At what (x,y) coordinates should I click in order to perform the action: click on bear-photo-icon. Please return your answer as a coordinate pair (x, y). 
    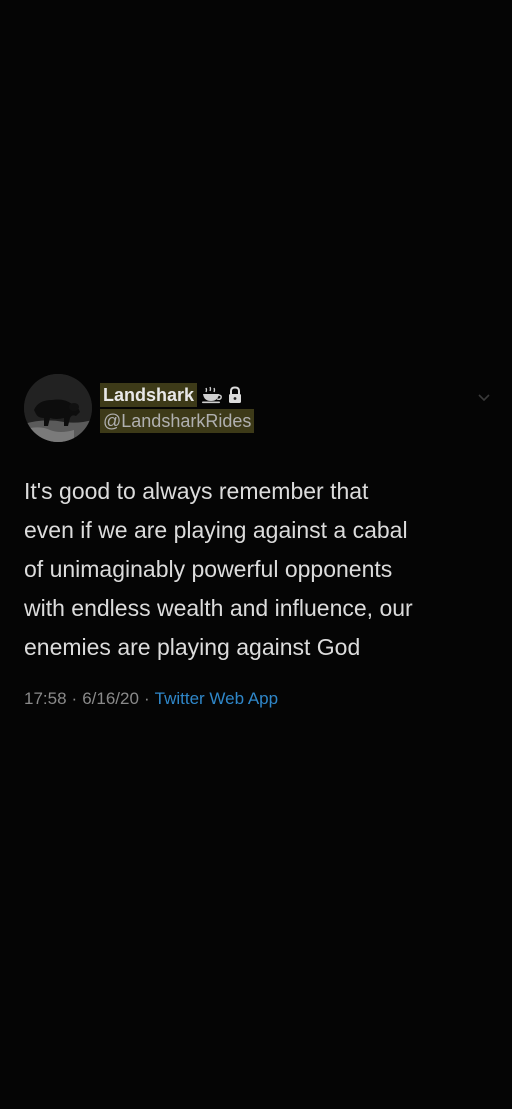
    Looking at the image, I should click on (58, 408).